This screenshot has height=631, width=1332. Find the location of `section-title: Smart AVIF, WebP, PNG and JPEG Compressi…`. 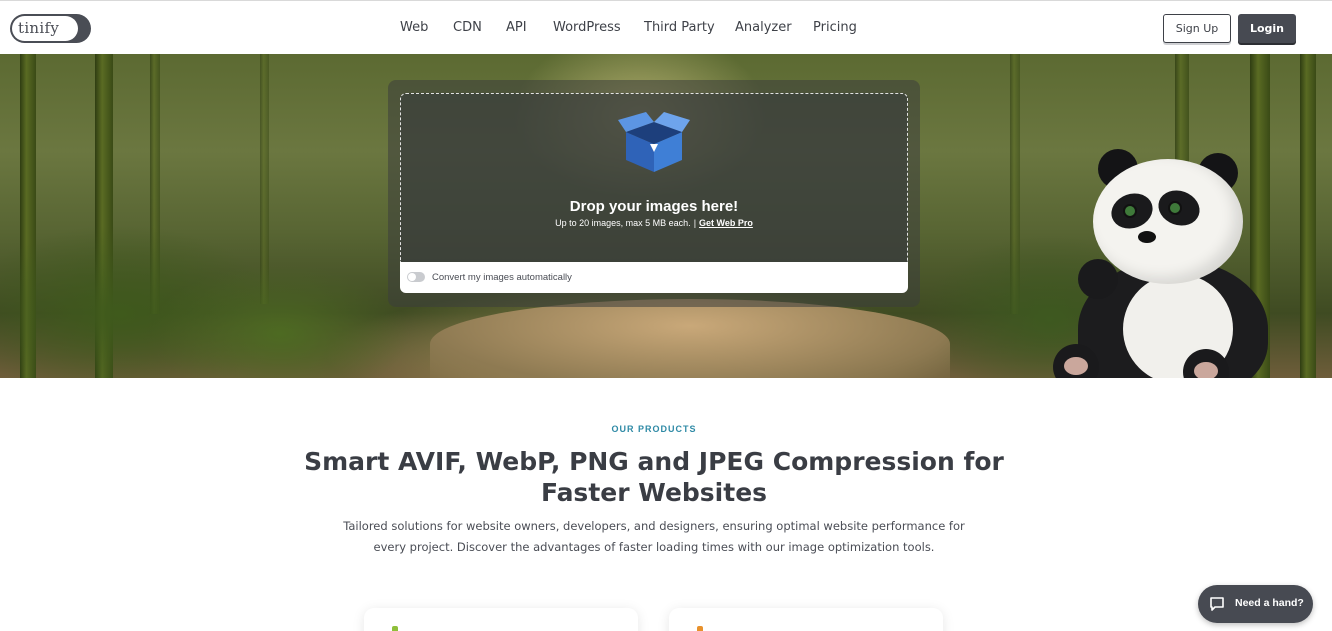

section-title: Smart AVIF, WebP, PNG and JPEG Compressi… is located at coordinates (654, 477).